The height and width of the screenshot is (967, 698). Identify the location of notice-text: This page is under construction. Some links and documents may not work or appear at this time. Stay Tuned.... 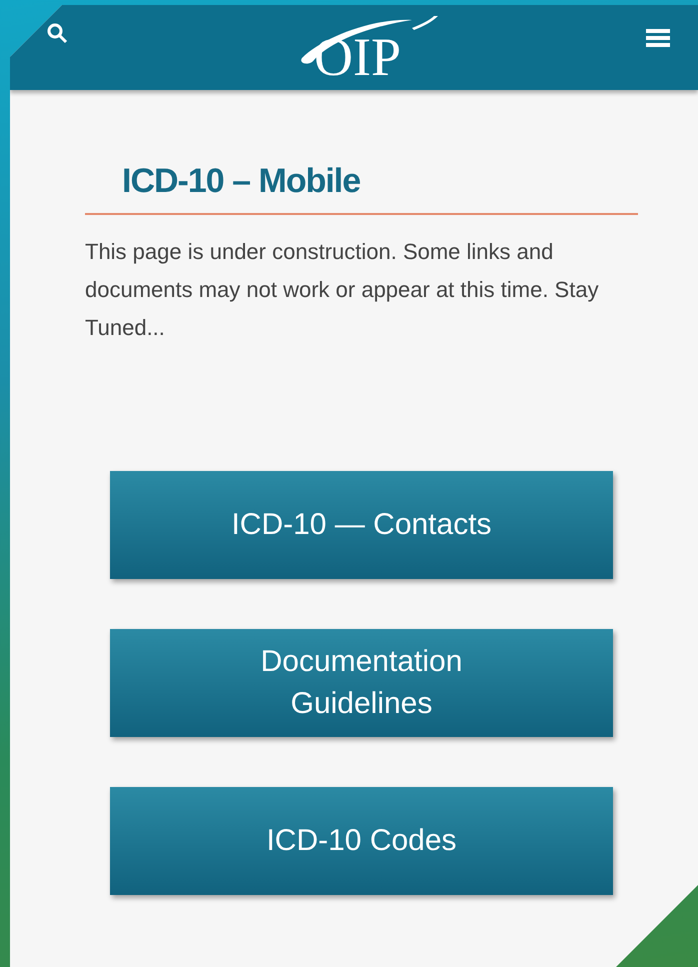
(342, 290).